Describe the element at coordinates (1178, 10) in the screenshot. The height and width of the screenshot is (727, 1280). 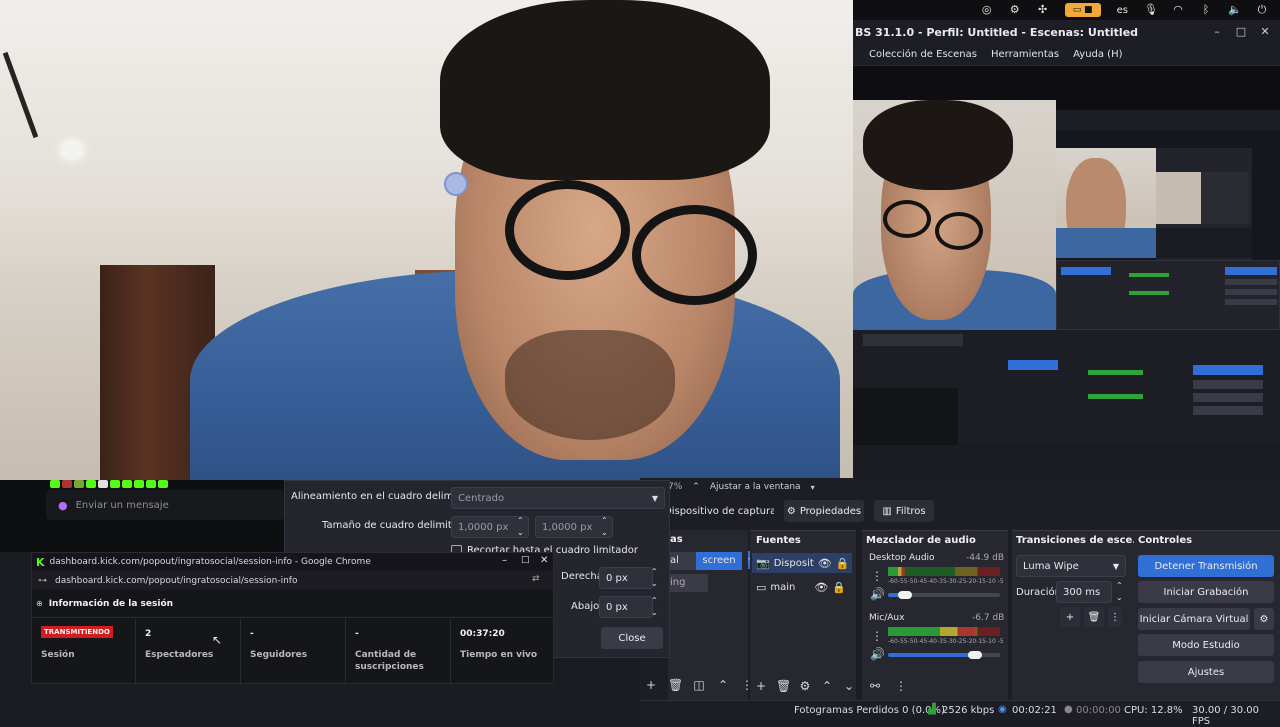
I see `wifi-icon: ◠` at that location.